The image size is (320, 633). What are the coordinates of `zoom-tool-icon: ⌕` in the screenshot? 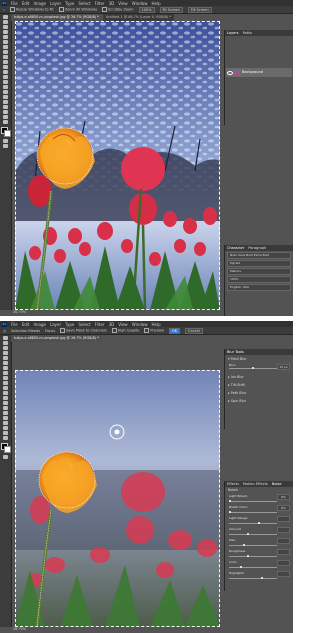 It's located at (4, 10).